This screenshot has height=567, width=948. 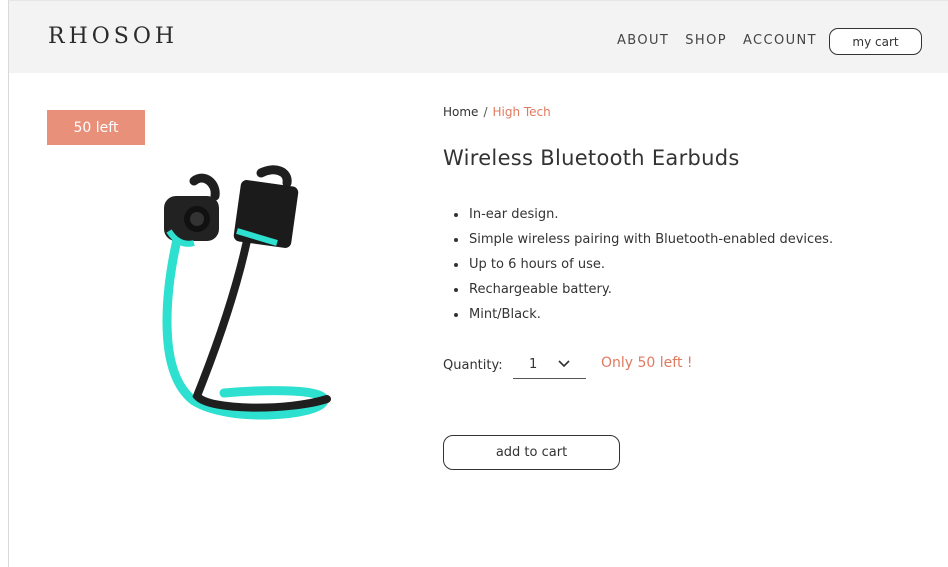 I want to click on product-title: Wireless Bluetooth Earbuds, so click(x=591, y=158).